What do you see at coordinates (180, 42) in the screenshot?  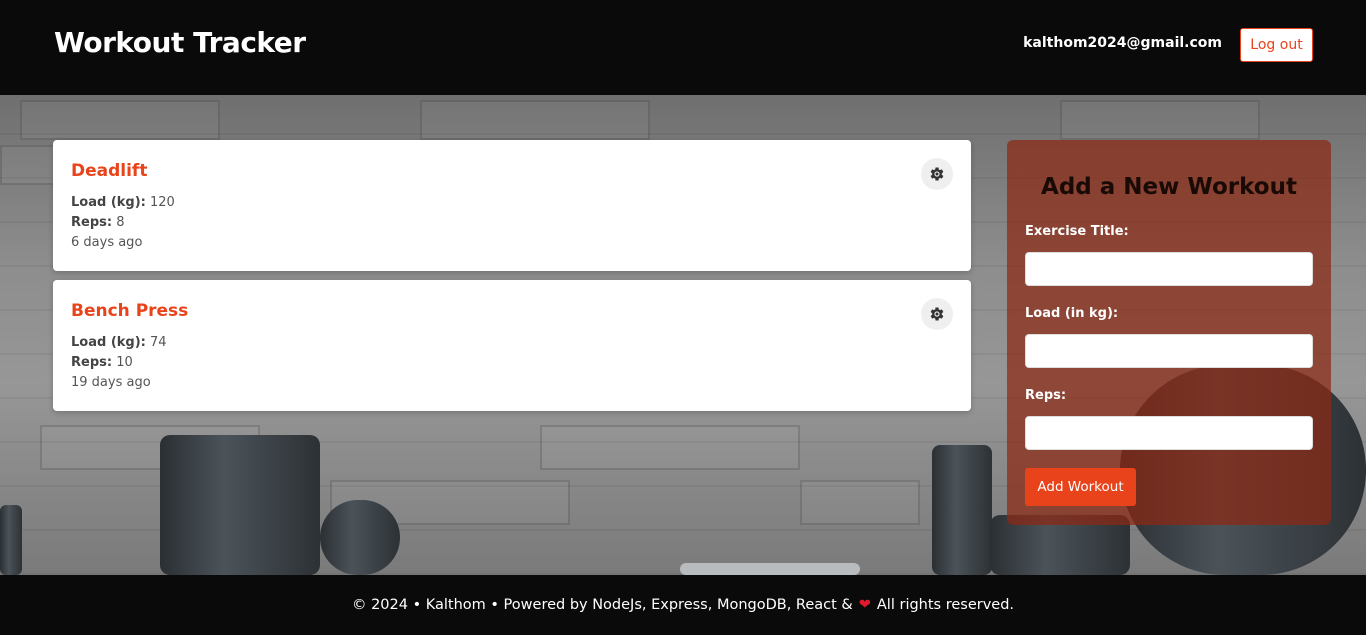 I see `app-title: Workout Tracker` at bounding box center [180, 42].